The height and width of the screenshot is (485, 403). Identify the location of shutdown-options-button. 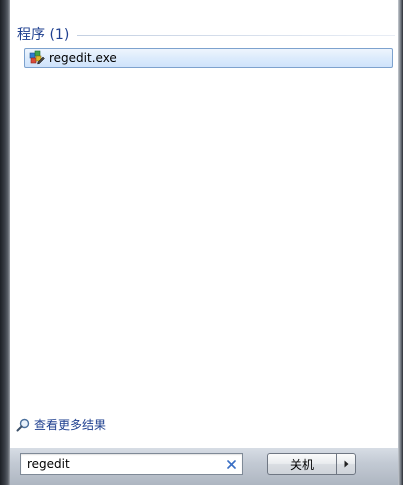
(346, 464).